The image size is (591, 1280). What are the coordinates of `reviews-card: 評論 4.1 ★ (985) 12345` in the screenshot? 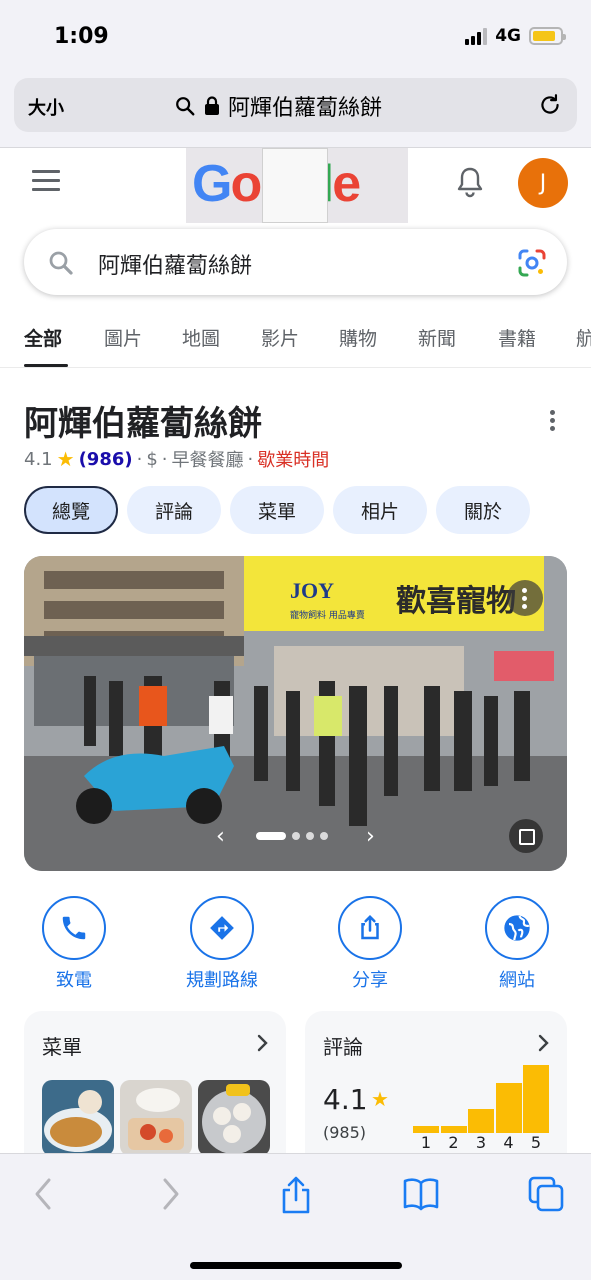 It's located at (436, 1091).